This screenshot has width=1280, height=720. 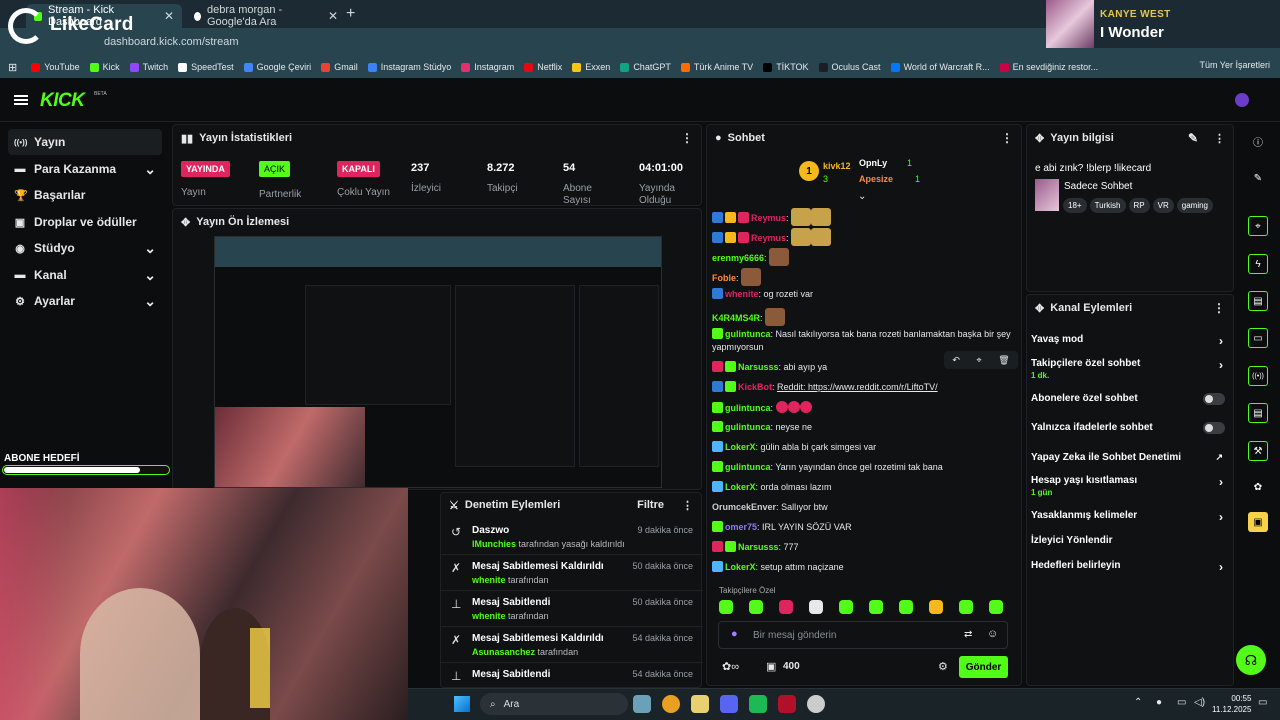 What do you see at coordinates (1130, 429) in the screenshot?
I see `channel-action-3: Yalnızca ifadelerle sohbet` at bounding box center [1130, 429].